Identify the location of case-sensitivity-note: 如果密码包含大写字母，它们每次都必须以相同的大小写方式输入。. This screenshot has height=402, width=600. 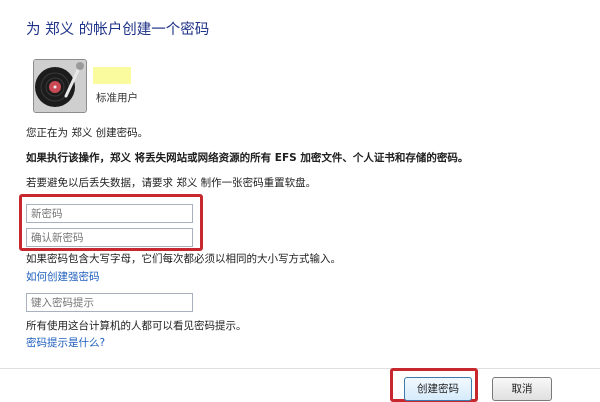
(183, 259).